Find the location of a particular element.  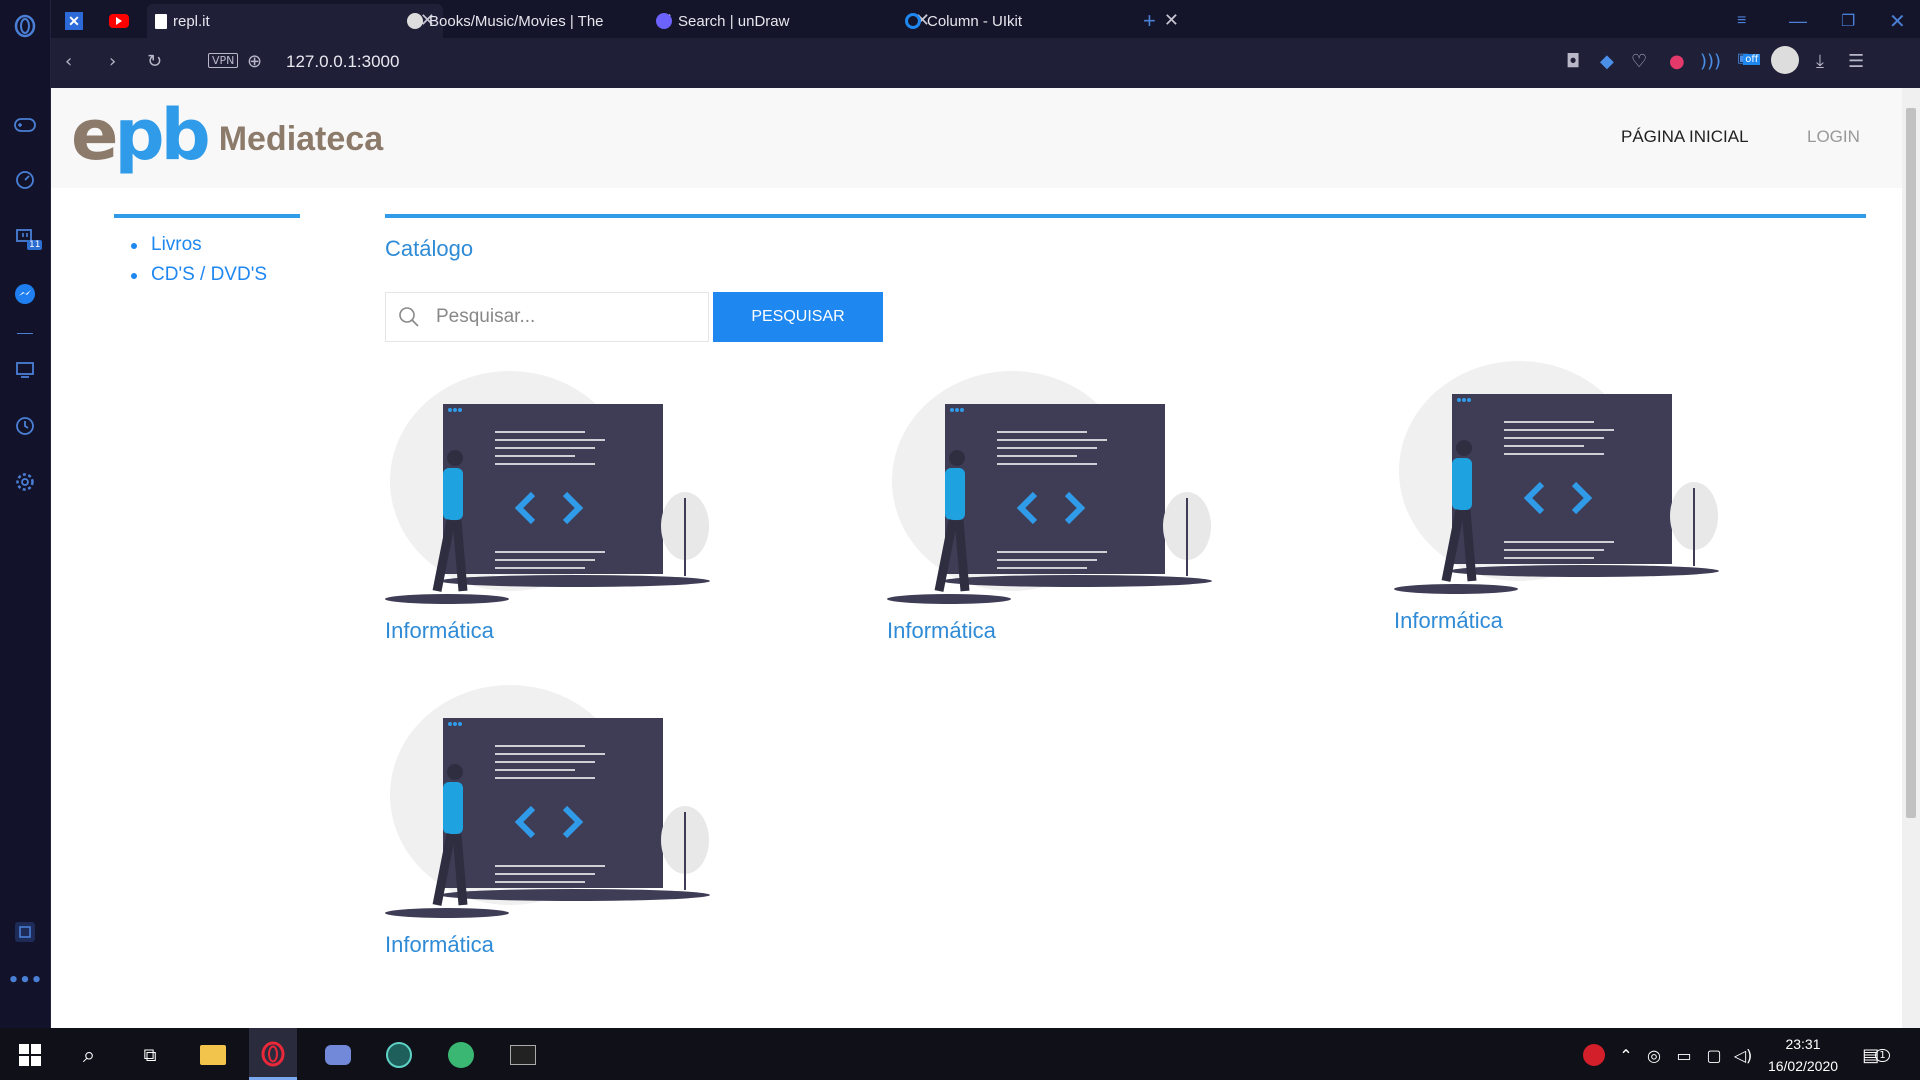

person-body is located at coordinates (955, 494).